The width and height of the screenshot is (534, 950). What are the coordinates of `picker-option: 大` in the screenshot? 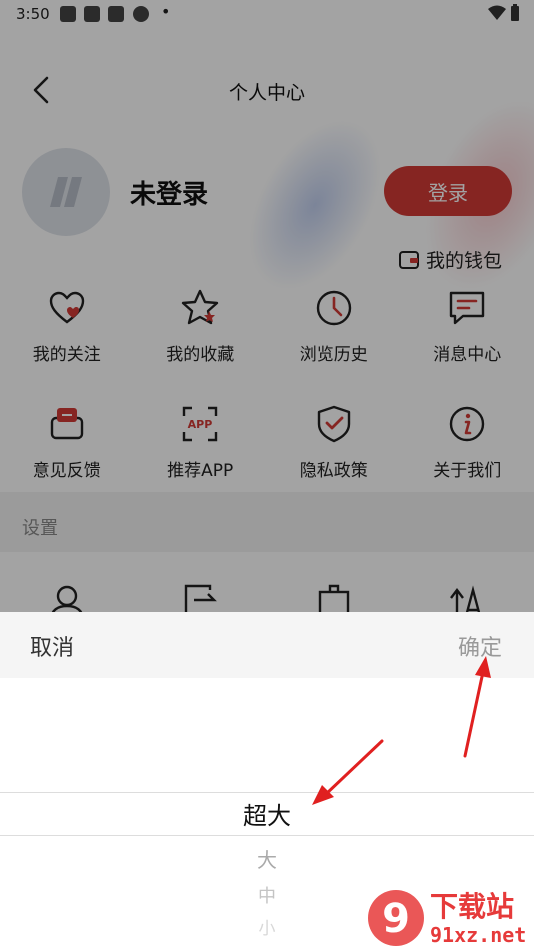 It's located at (267, 858).